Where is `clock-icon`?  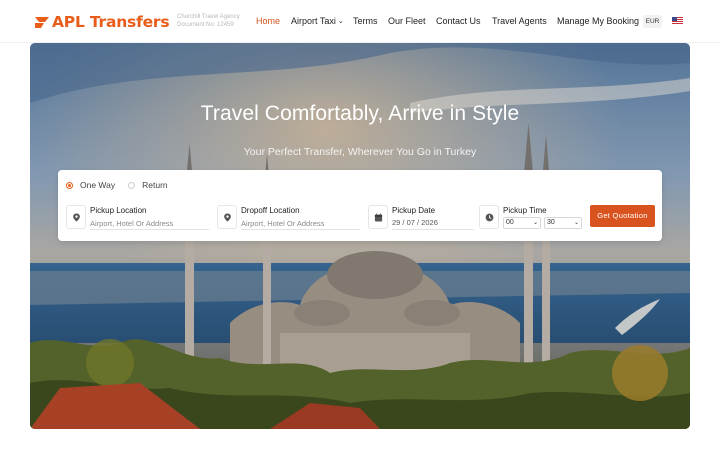
clock-icon is located at coordinates (489, 217).